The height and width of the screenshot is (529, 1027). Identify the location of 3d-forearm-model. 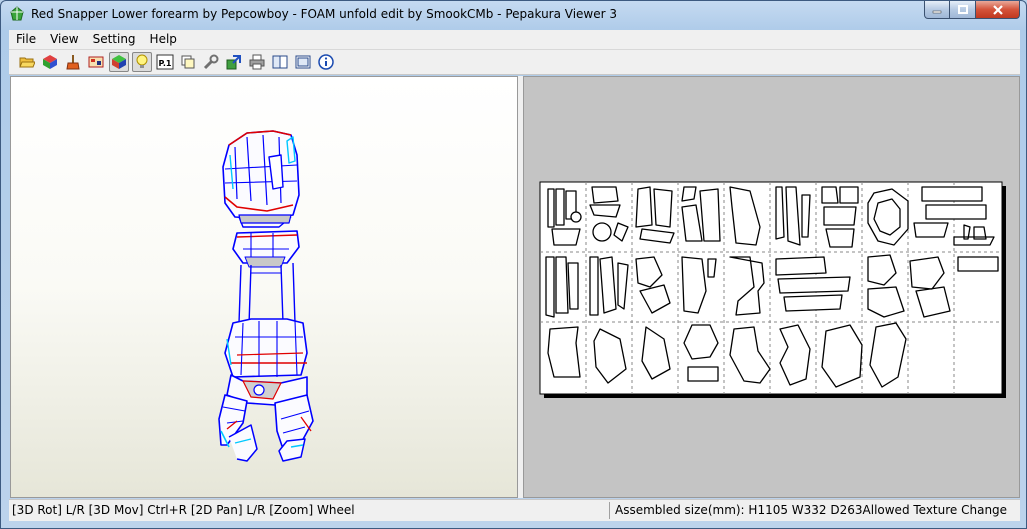
(266, 296).